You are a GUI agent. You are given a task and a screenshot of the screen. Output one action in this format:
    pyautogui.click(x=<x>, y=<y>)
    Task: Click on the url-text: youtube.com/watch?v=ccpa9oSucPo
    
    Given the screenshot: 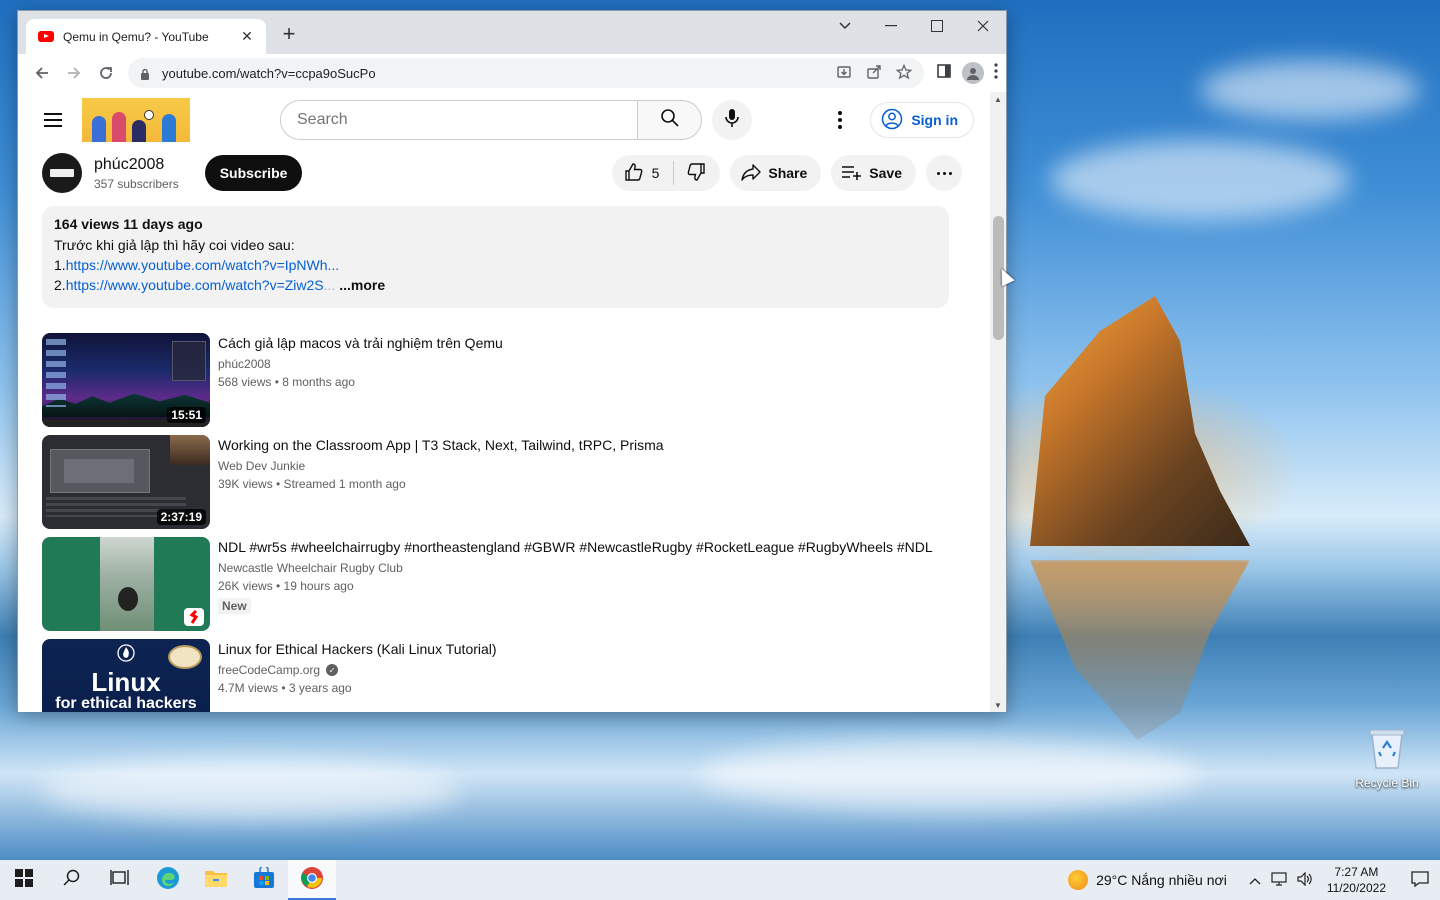 What is the action you would take?
    pyautogui.click(x=269, y=73)
    